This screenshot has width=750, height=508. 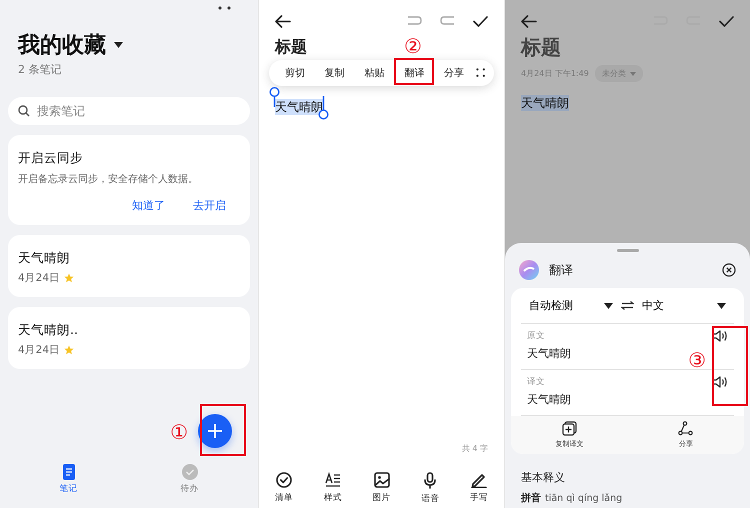 I want to click on language-dropdown: 自动检测, so click(x=571, y=305).